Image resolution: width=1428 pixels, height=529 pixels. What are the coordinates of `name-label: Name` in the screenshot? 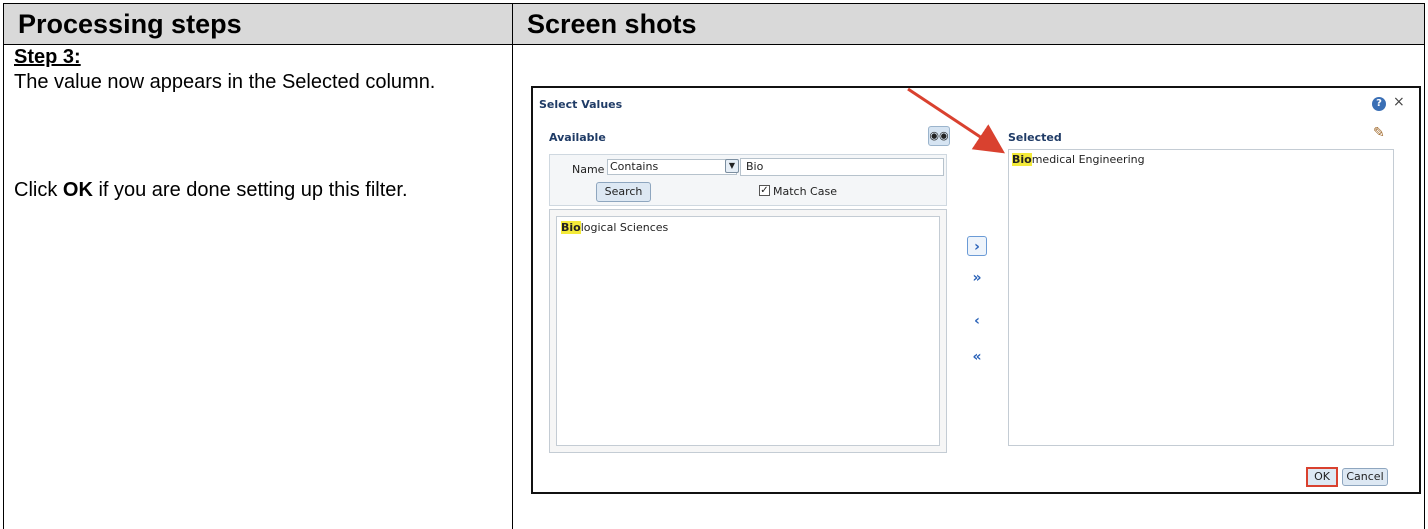 It's located at (588, 169).